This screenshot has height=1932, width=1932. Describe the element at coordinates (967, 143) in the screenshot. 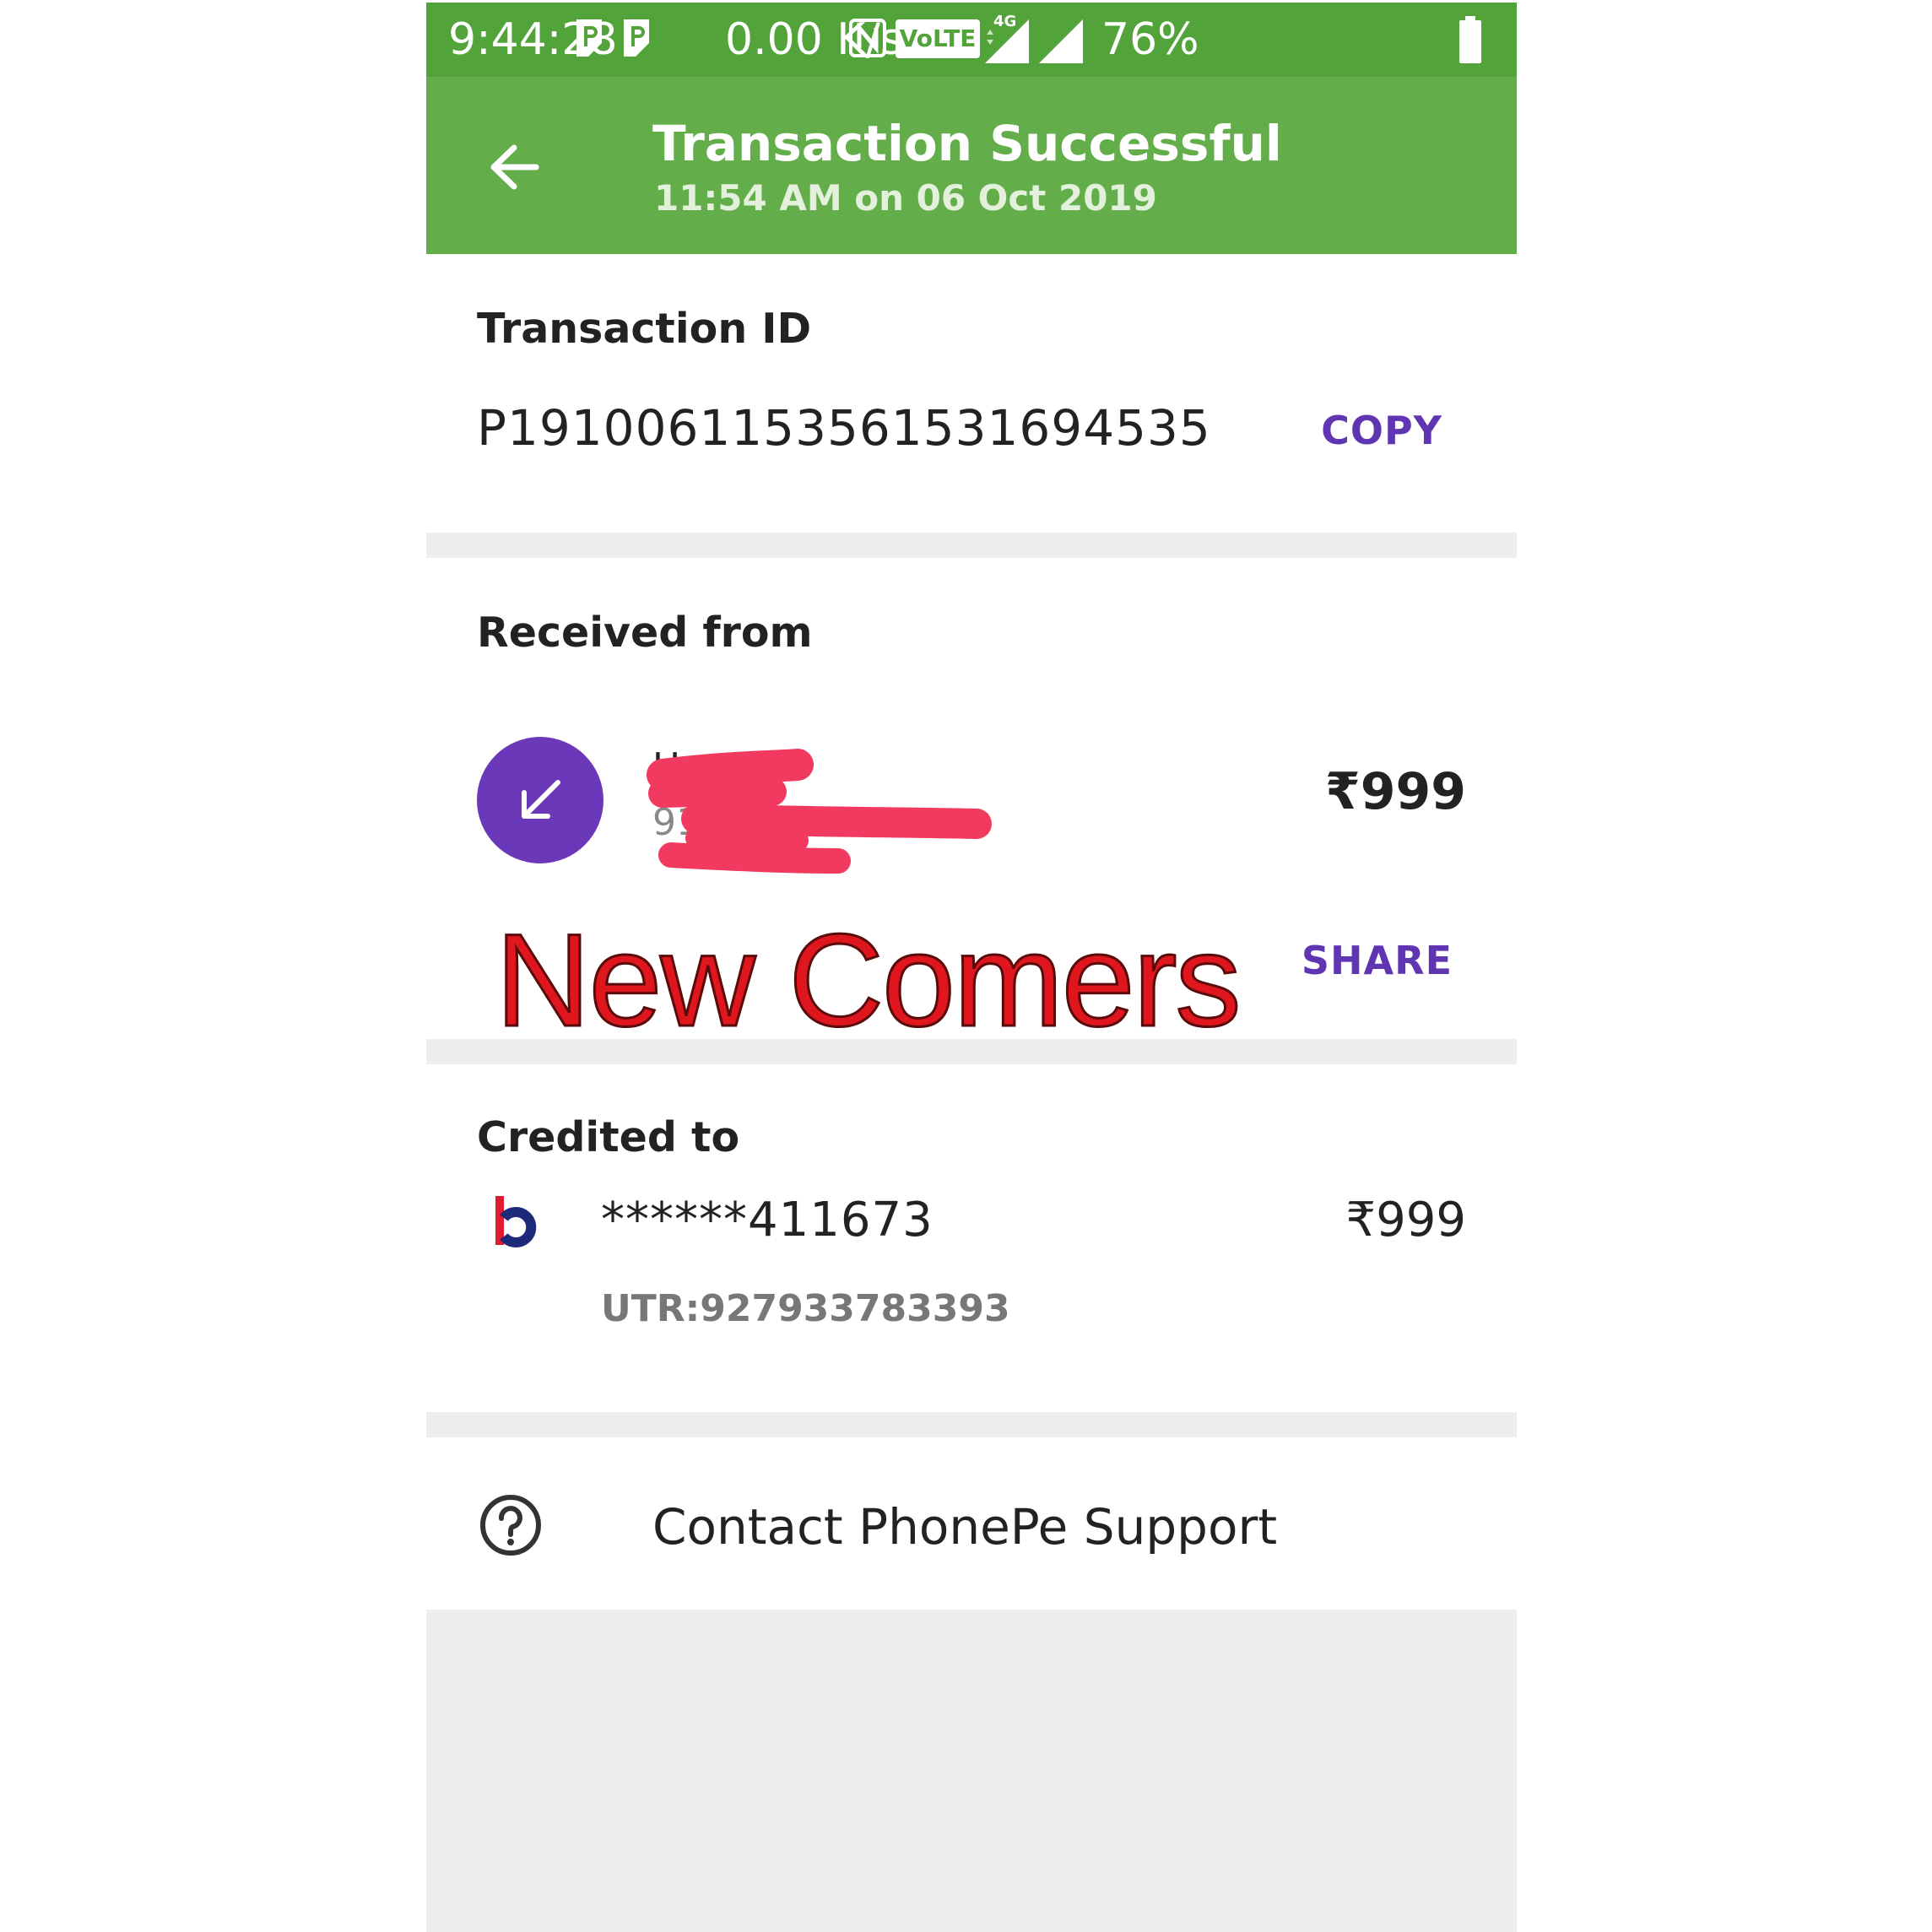

I see `page-title: Transaction Successful` at that location.